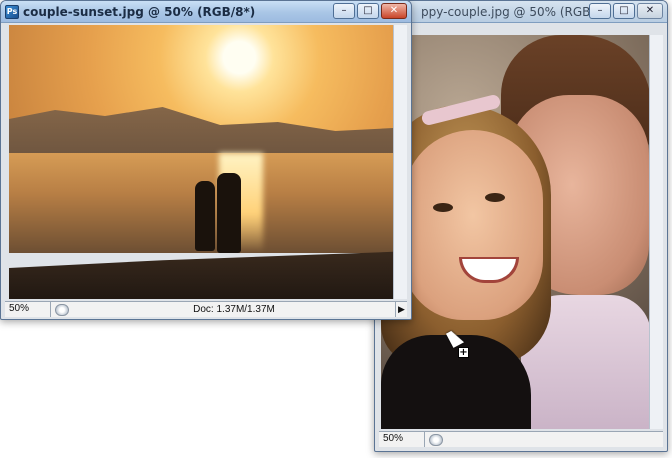 This screenshot has height=458, width=672. What do you see at coordinates (234, 309) in the screenshot?
I see `document-size: Doc: 1.37M/1.37M` at bounding box center [234, 309].